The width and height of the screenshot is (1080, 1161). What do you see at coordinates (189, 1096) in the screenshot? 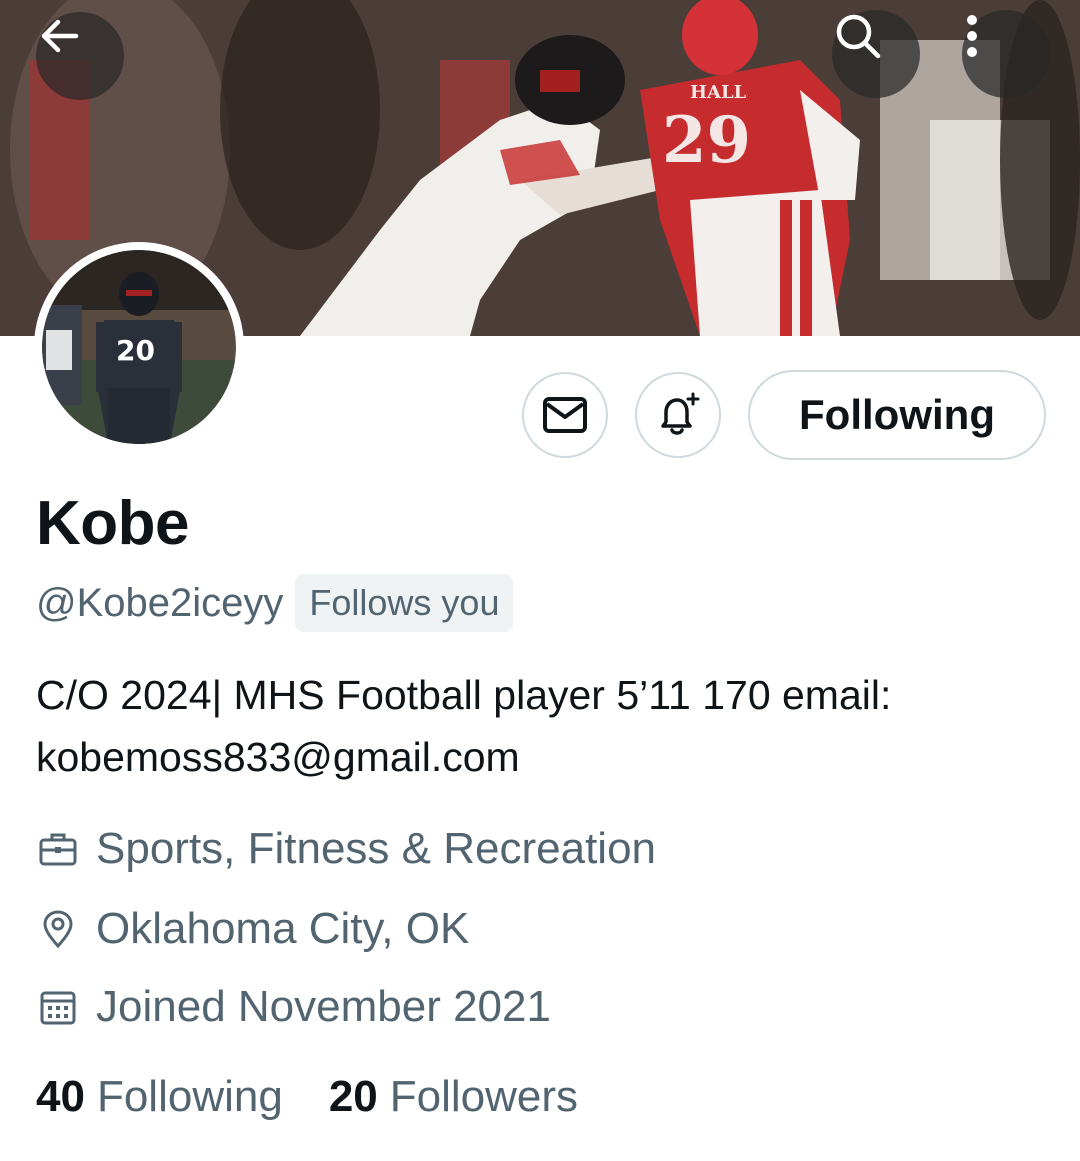
I see `following-label: Following` at bounding box center [189, 1096].